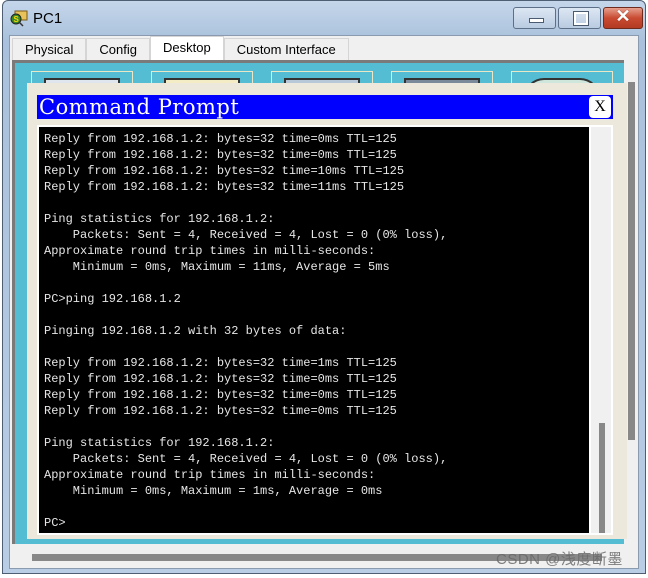  Describe the element at coordinates (49, 49) in the screenshot. I see `tab-physical: Physical` at that location.